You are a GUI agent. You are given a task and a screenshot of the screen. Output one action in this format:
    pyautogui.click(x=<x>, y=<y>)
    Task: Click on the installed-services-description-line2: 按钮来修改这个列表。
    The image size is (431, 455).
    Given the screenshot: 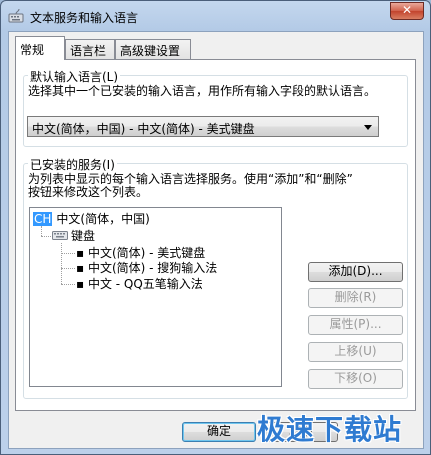 What is the action you would take?
    pyautogui.click(x=88, y=192)
    